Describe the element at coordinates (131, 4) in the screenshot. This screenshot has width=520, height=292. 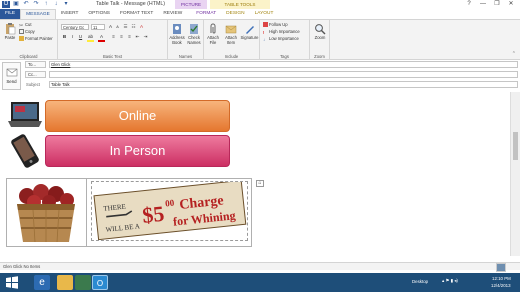
I see `window-title: Table Talk - Message (HTML)` at that location.